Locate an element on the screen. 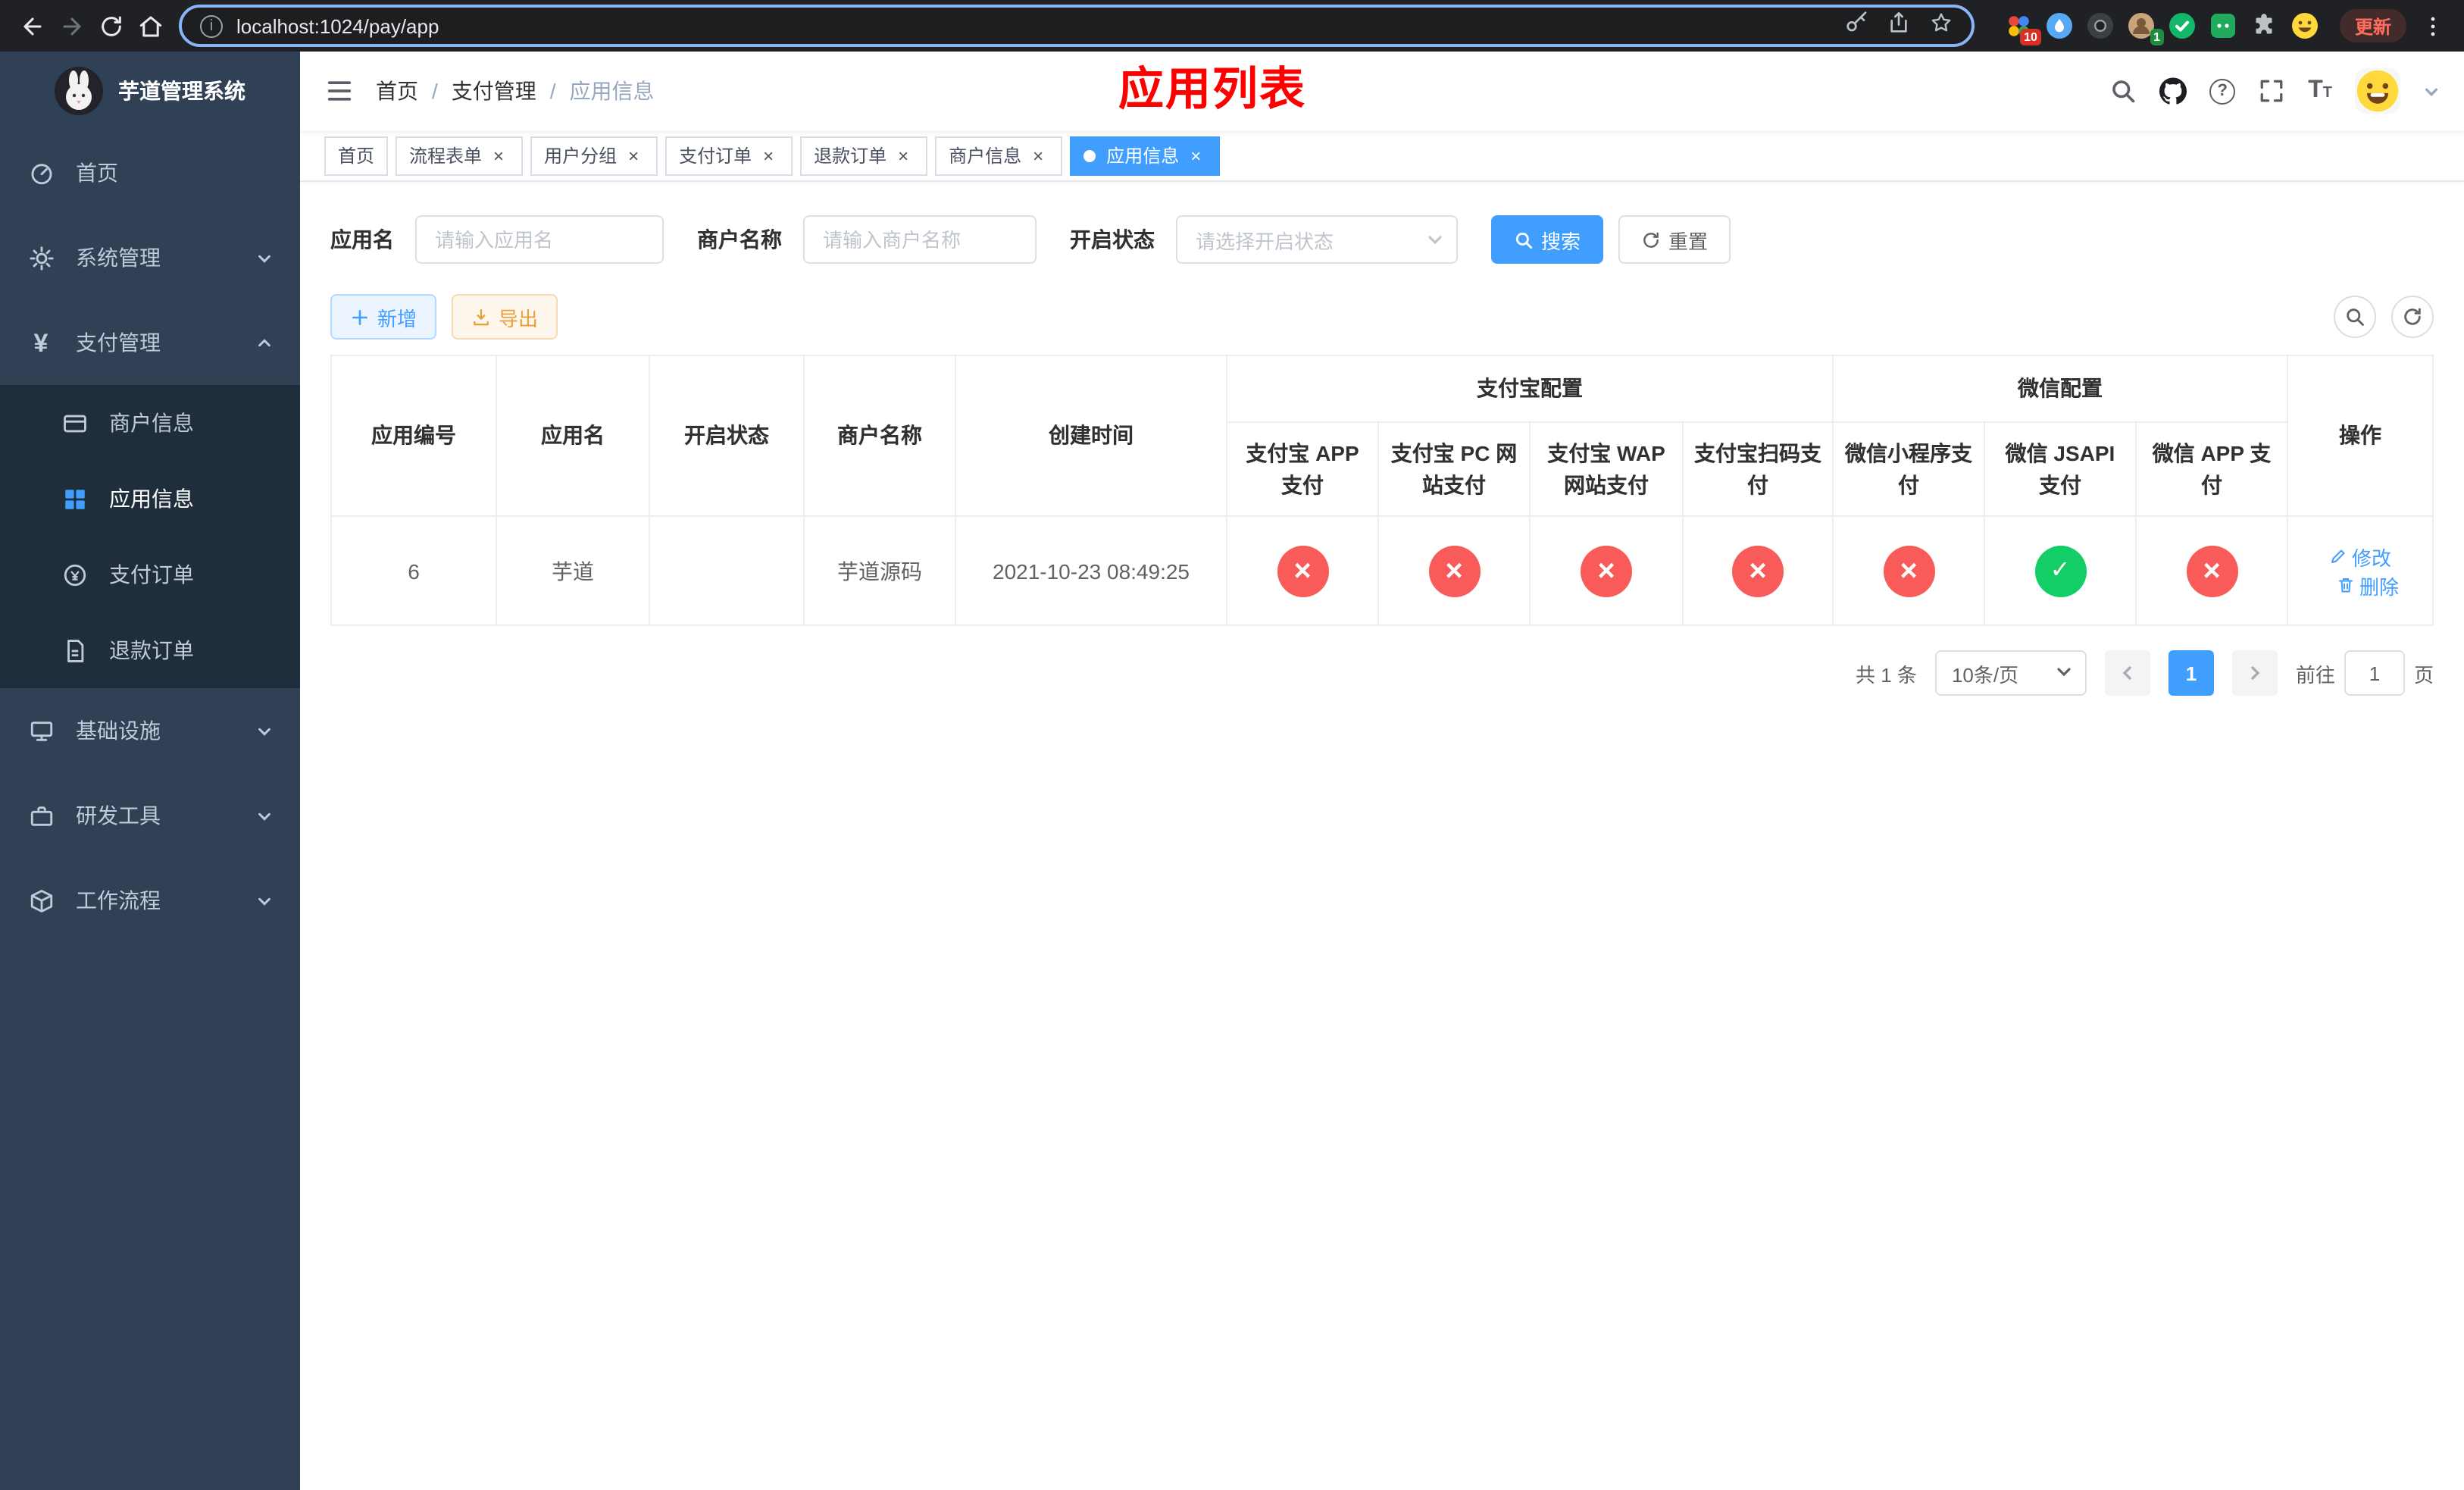  sidebar-item-label: 首页 is located at coordinates (97, 173).